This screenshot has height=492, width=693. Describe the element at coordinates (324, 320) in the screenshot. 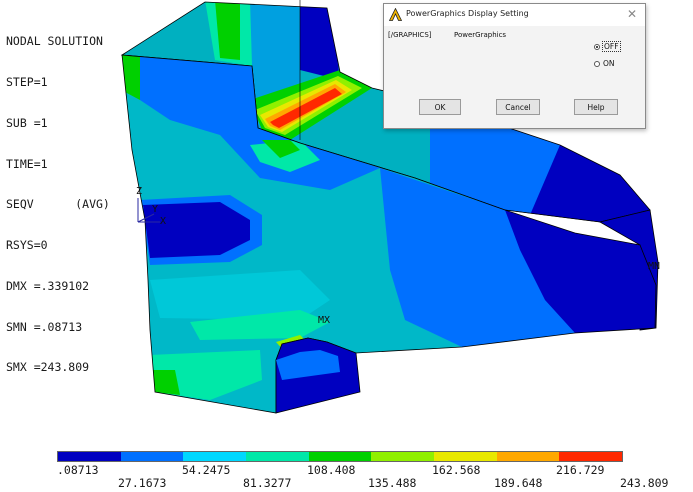

I see `max-marker-label: MX` at that location.